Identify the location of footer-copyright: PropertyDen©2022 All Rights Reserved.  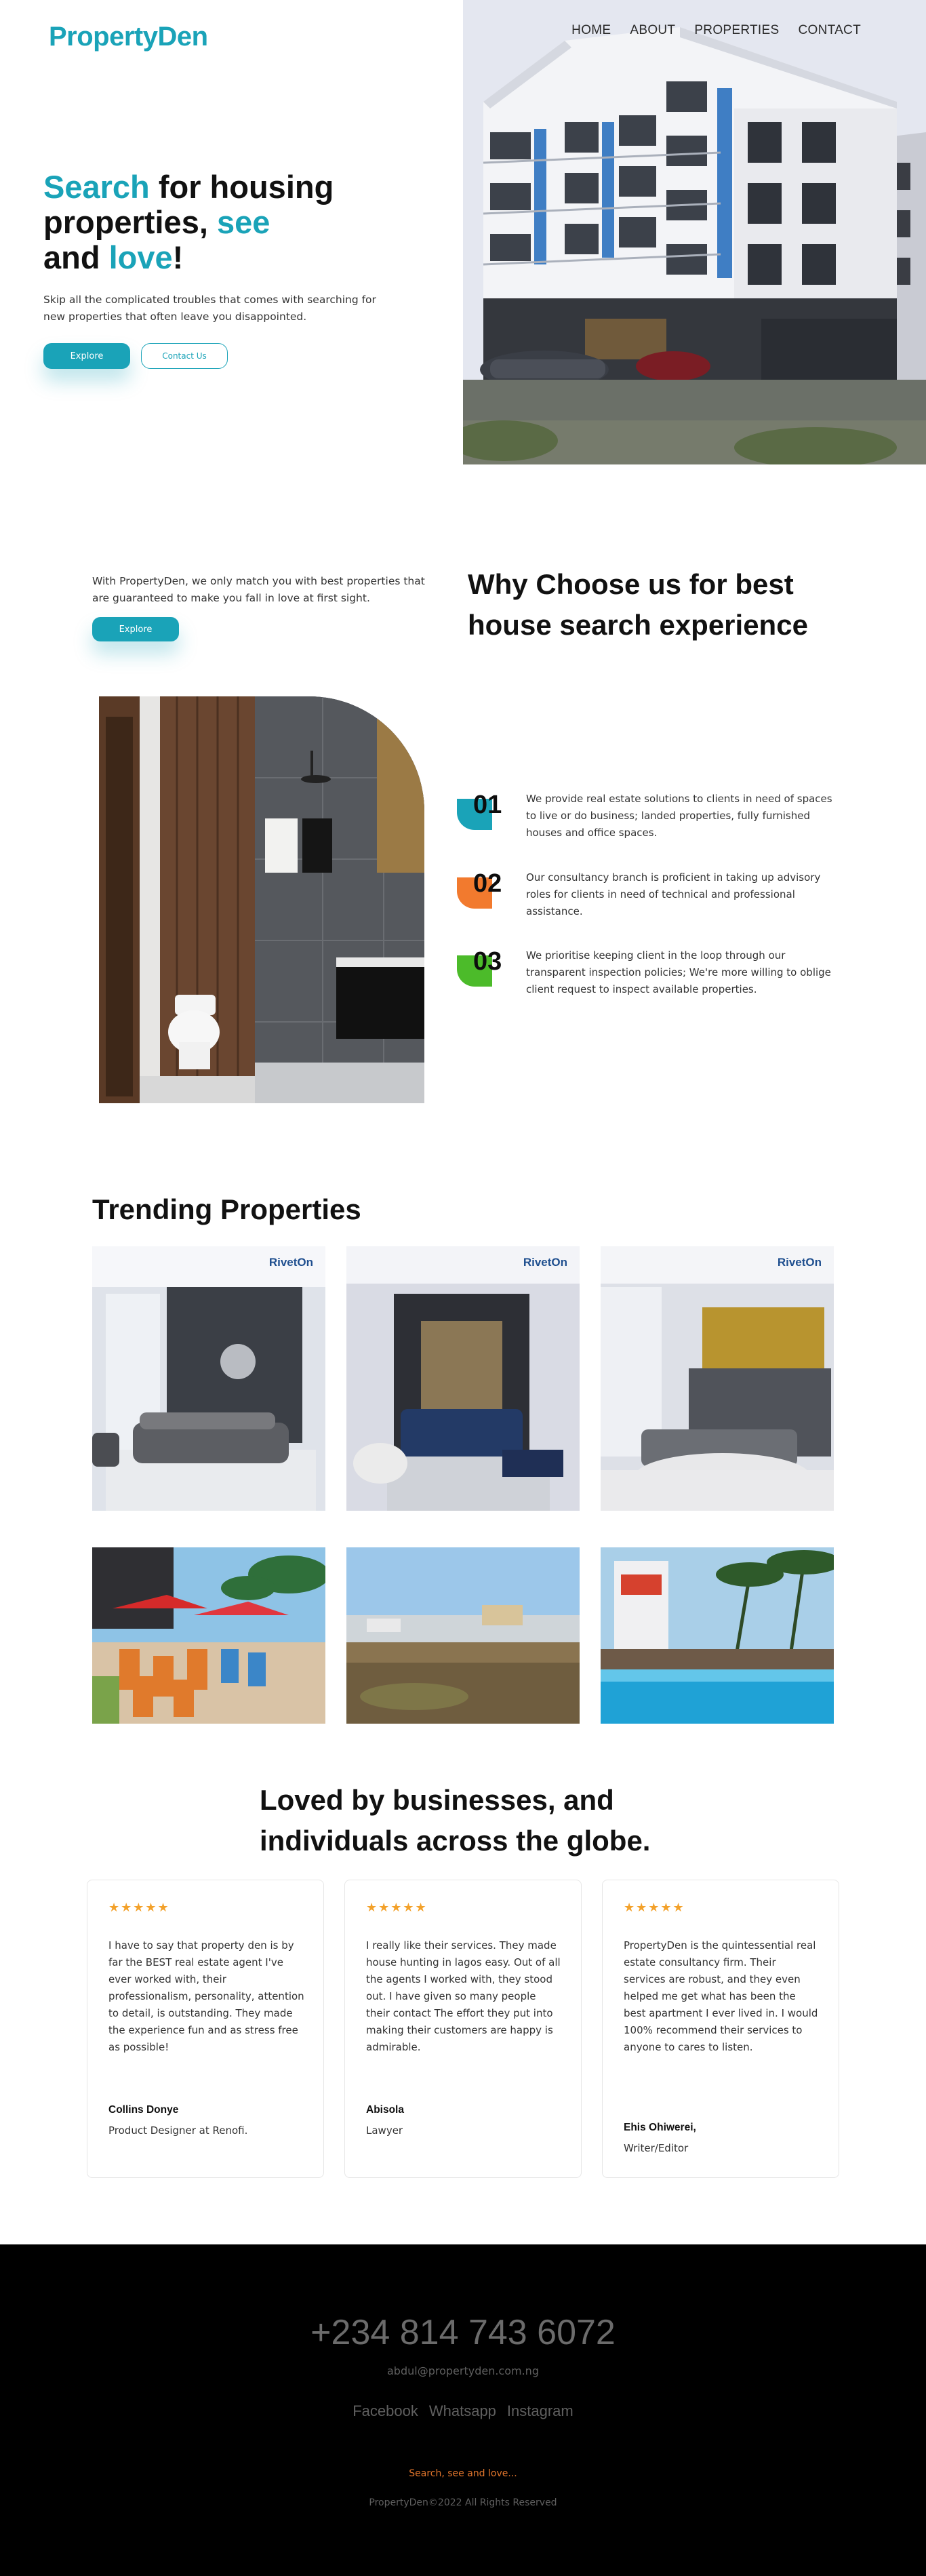
(463, 2502).